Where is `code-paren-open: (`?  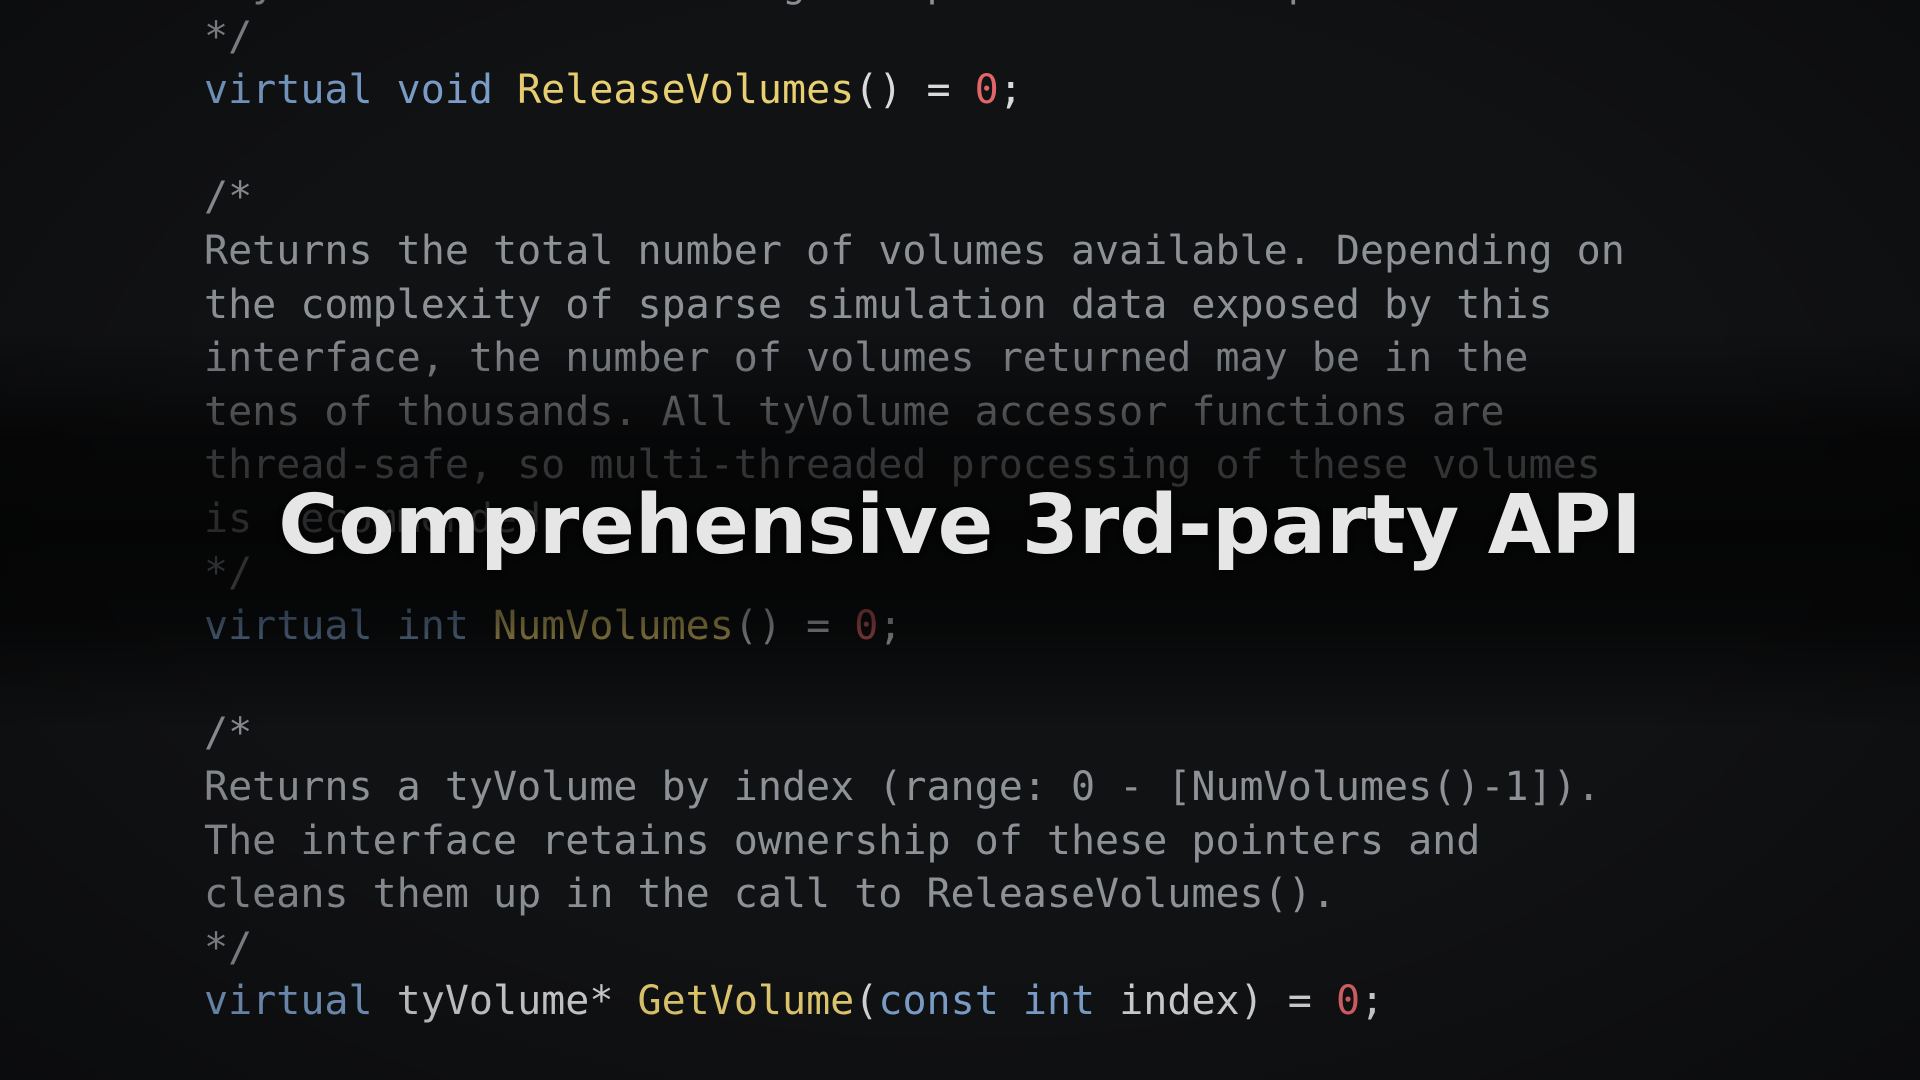
code-paren-open: ( is located at coordinates (866, 1001).